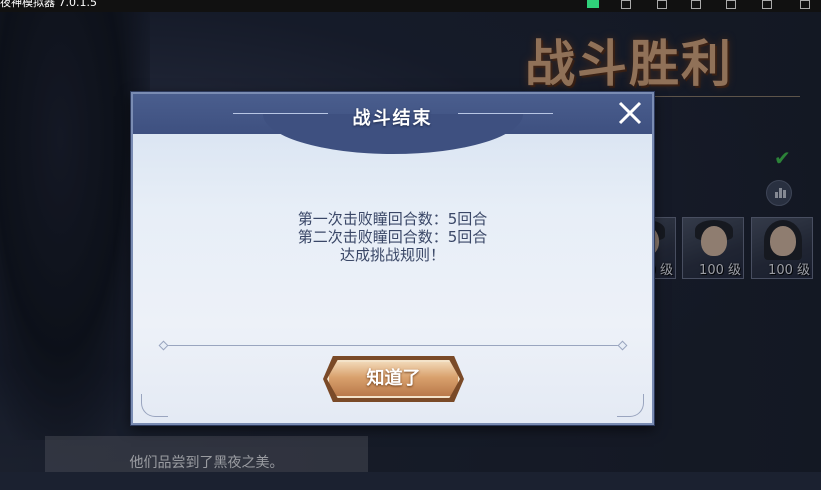  I want to click on close-x-icon, so click(630, 113).